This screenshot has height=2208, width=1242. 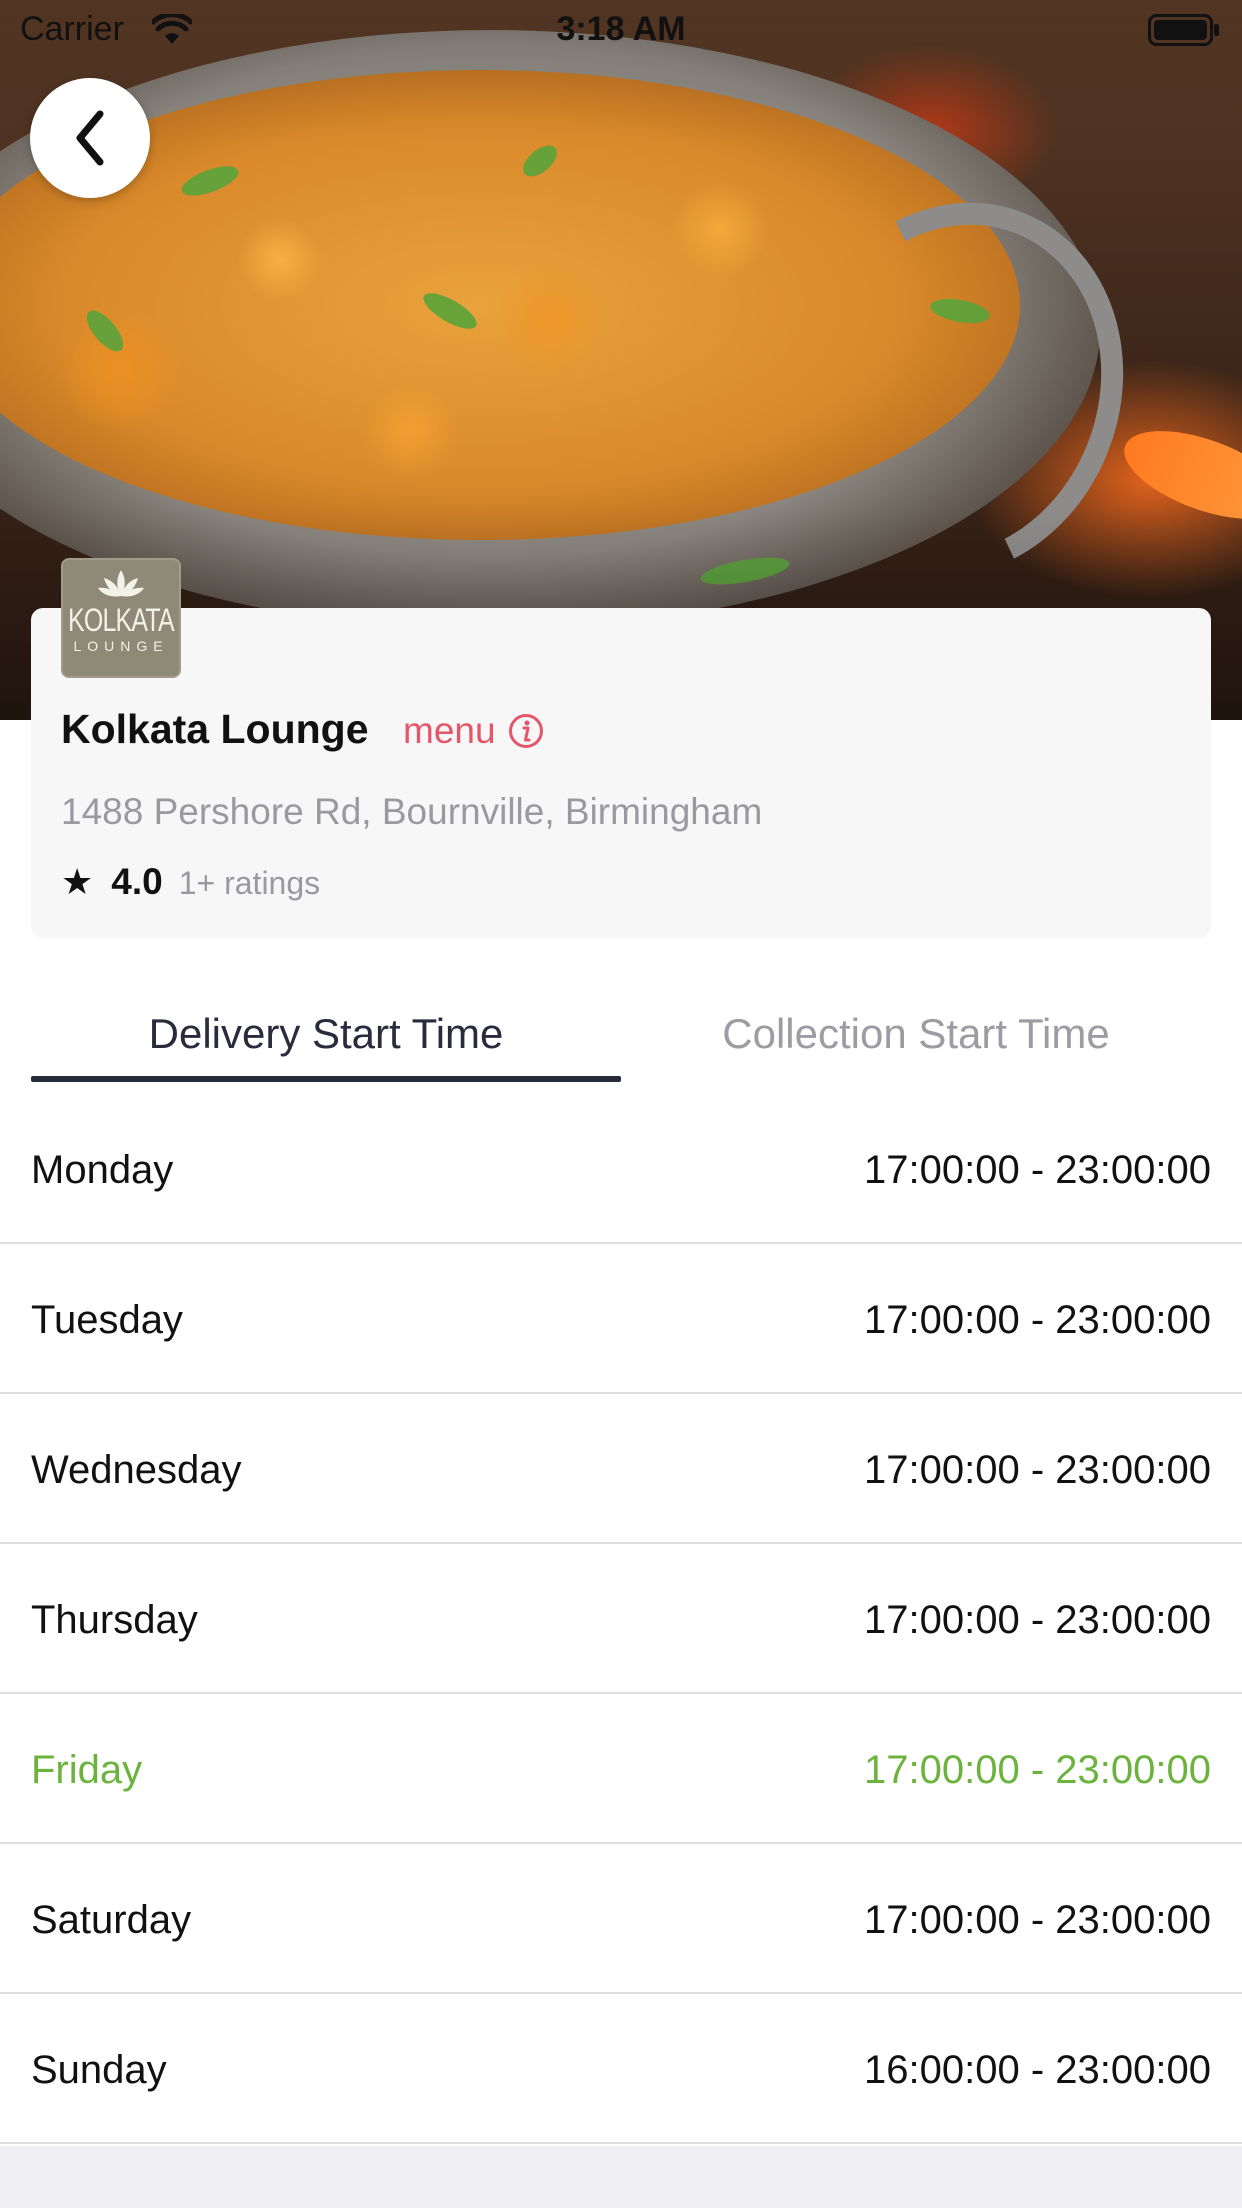 I want to click on day-label: Tuesday, so click(x=107, y=1320).